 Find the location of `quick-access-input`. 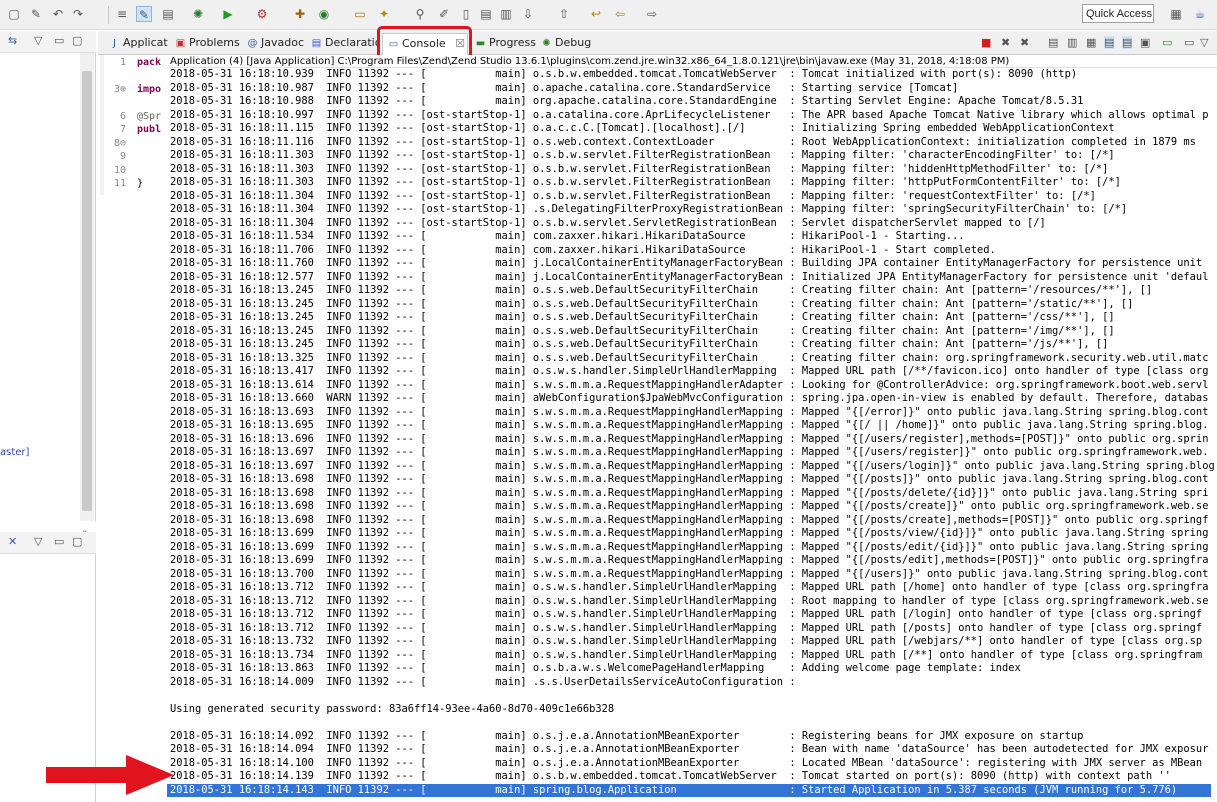

quick-access-input is located at coordinates (1118, 13).